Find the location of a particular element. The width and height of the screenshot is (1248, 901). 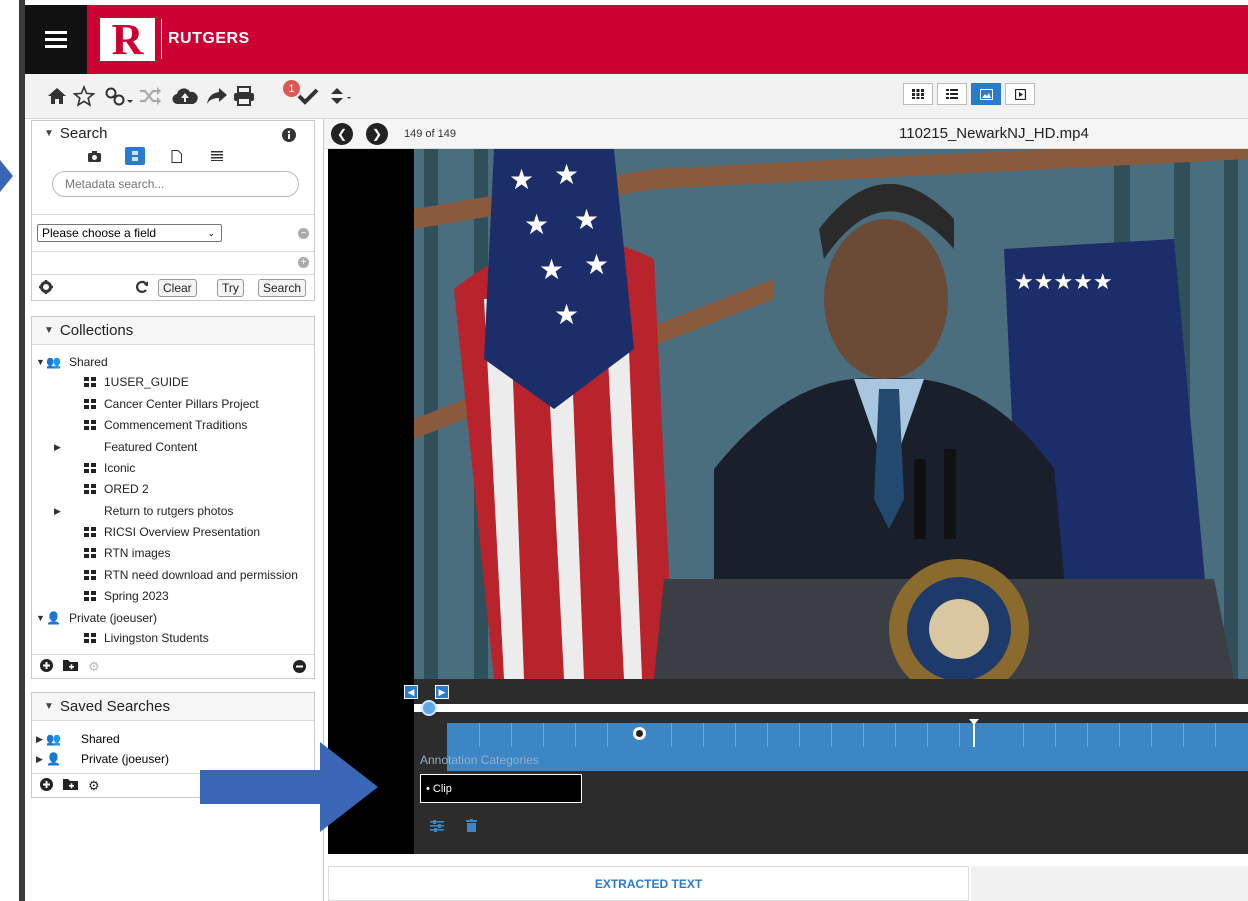

image-view-button is located at coordinates (986, 94).